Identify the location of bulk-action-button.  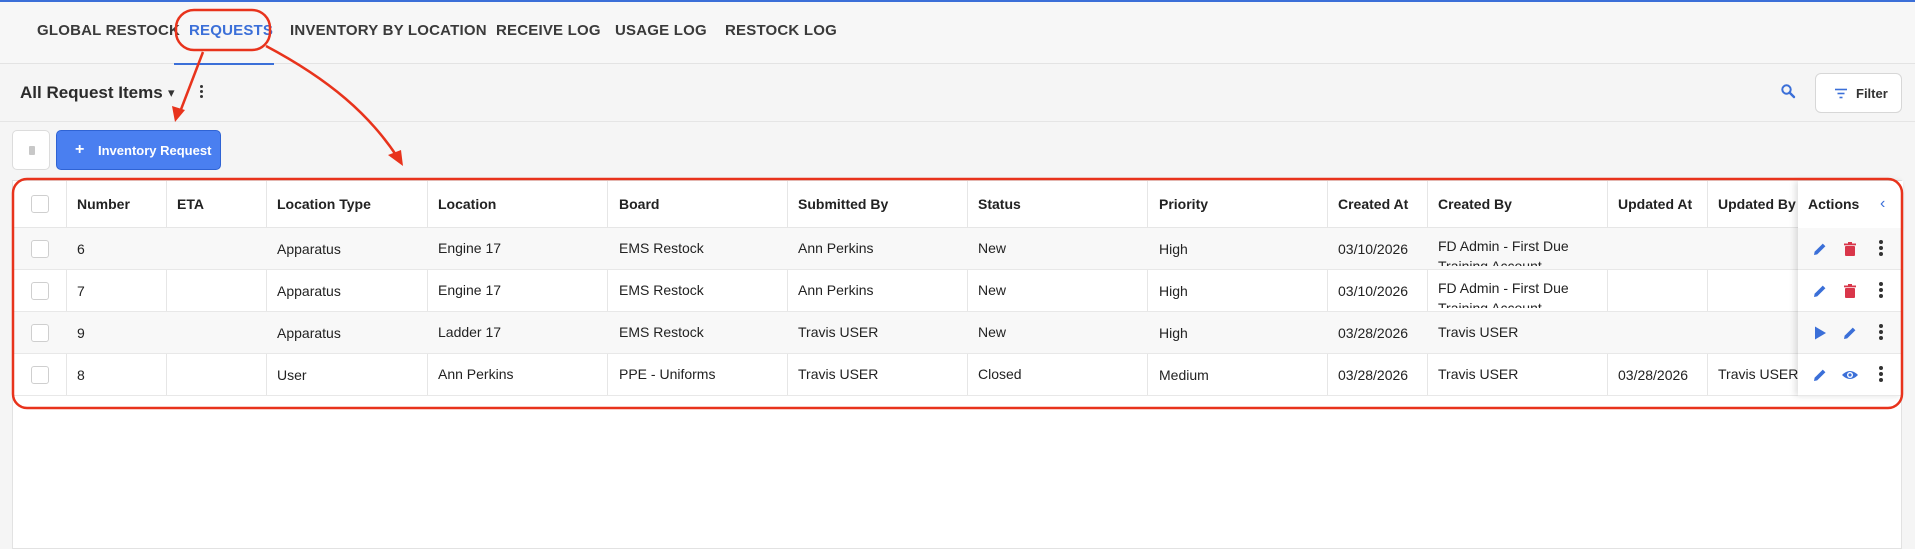
(31, 150).